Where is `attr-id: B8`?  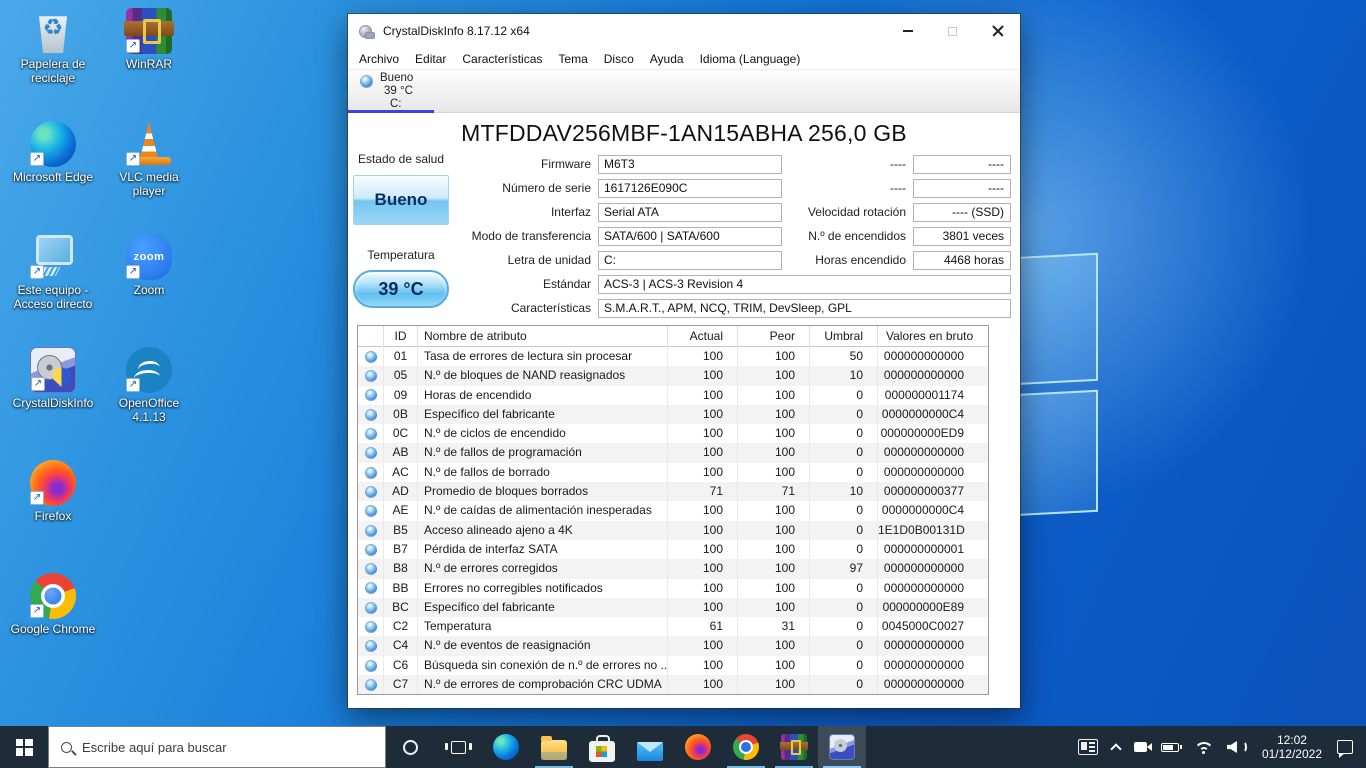 attr-id: B8 is located at coordinates (401, 569).